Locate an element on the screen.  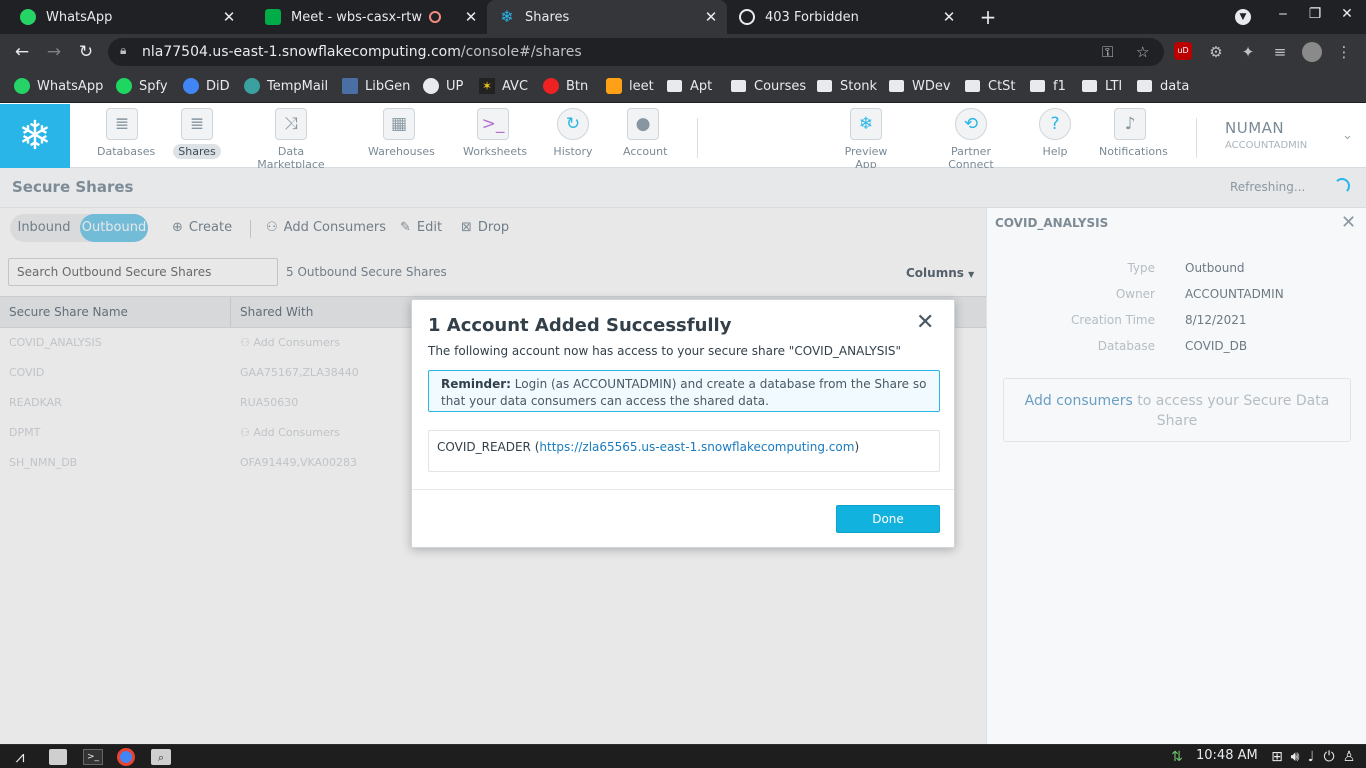
star-icon: ☆ is located at coordinates (1142, 52).